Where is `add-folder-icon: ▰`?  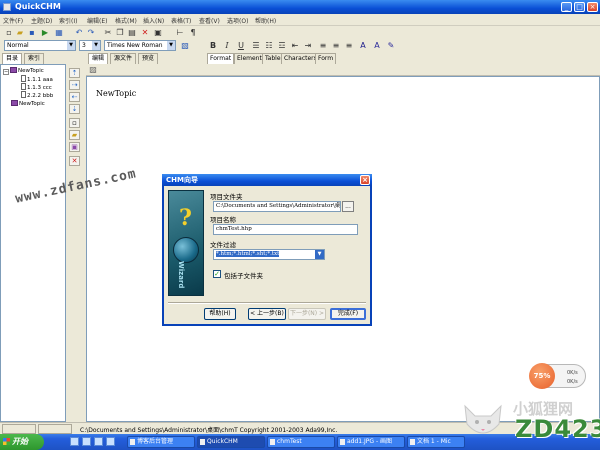 add-folder-icon: ▰ is located at coordinates (74, 135).